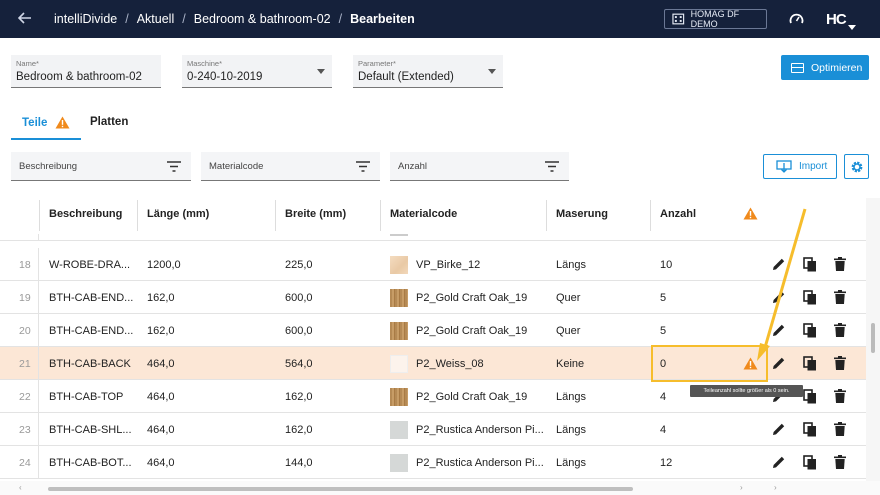 This screenshot has width=880, height=495. Describe the element at coordinates (109, 122) in the screenshot. I see `tab-boards: Platten` at that location.